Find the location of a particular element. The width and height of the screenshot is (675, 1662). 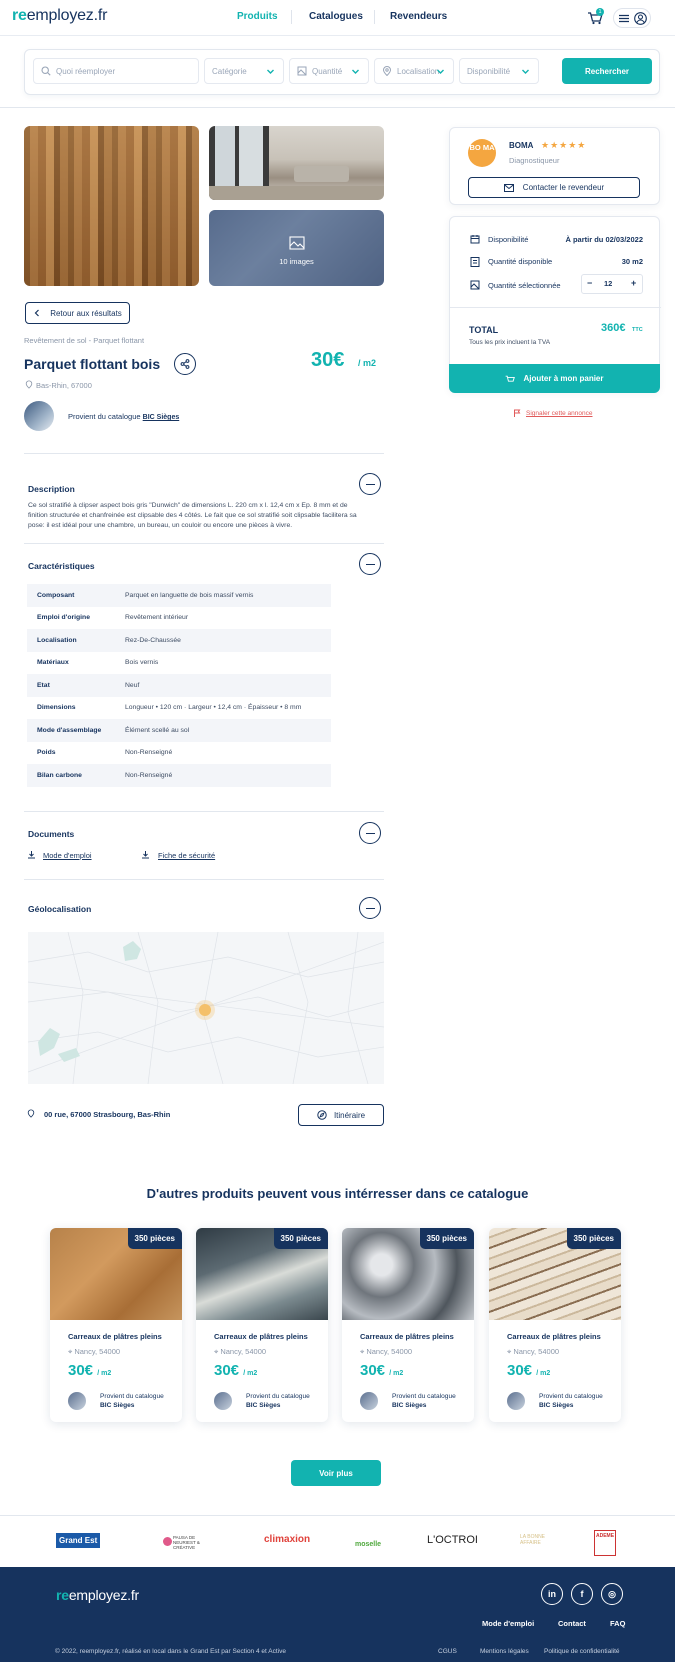

location-select: Localisation is located at coordinates (414, 71).